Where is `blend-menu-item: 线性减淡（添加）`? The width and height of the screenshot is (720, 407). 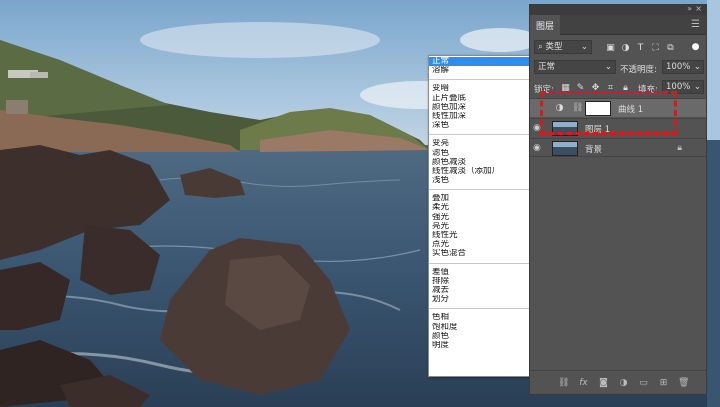 blend-menu-item: 线性减淡（添加） is located at coordinates (481, 171).